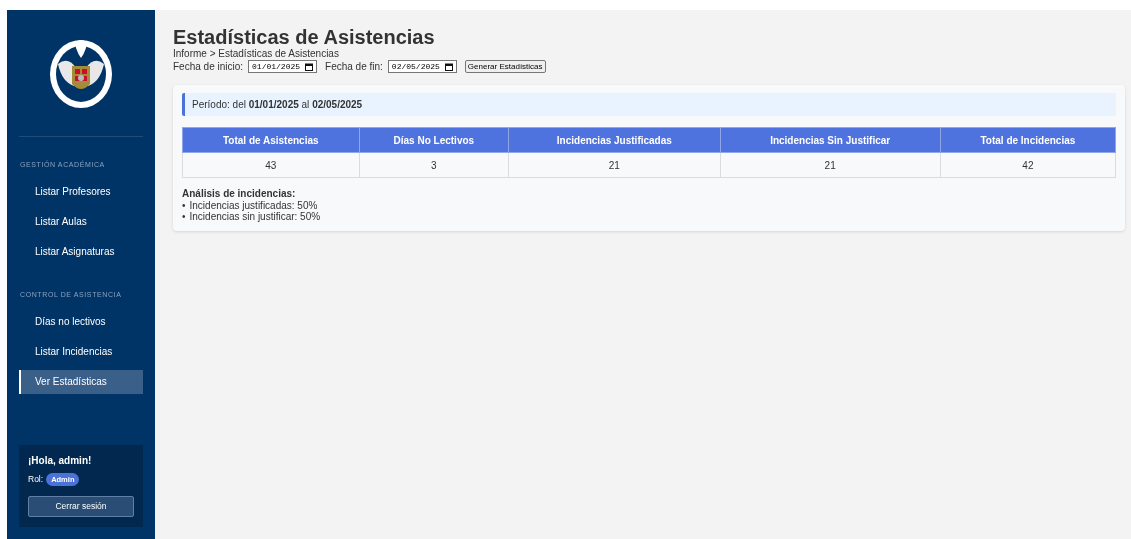 Image resolution: width=1131 pixels, height=539 pixels. What do you see at coordinates (239, 194) in the screenshot?
I see `analysis-title: Análisis de incidencias:` at bounding box center [239, 194].